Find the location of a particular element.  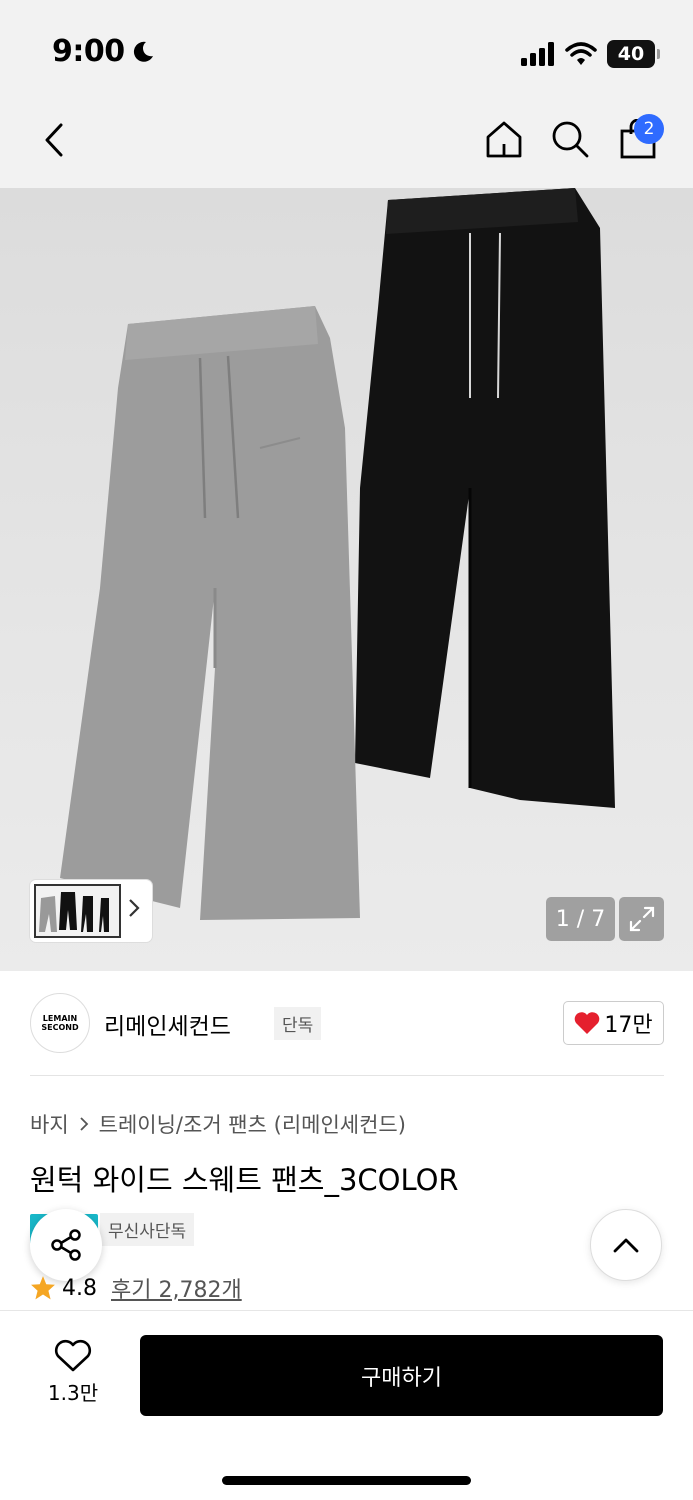

status-time-text: 9:00 is located at coordinates (88, 51).